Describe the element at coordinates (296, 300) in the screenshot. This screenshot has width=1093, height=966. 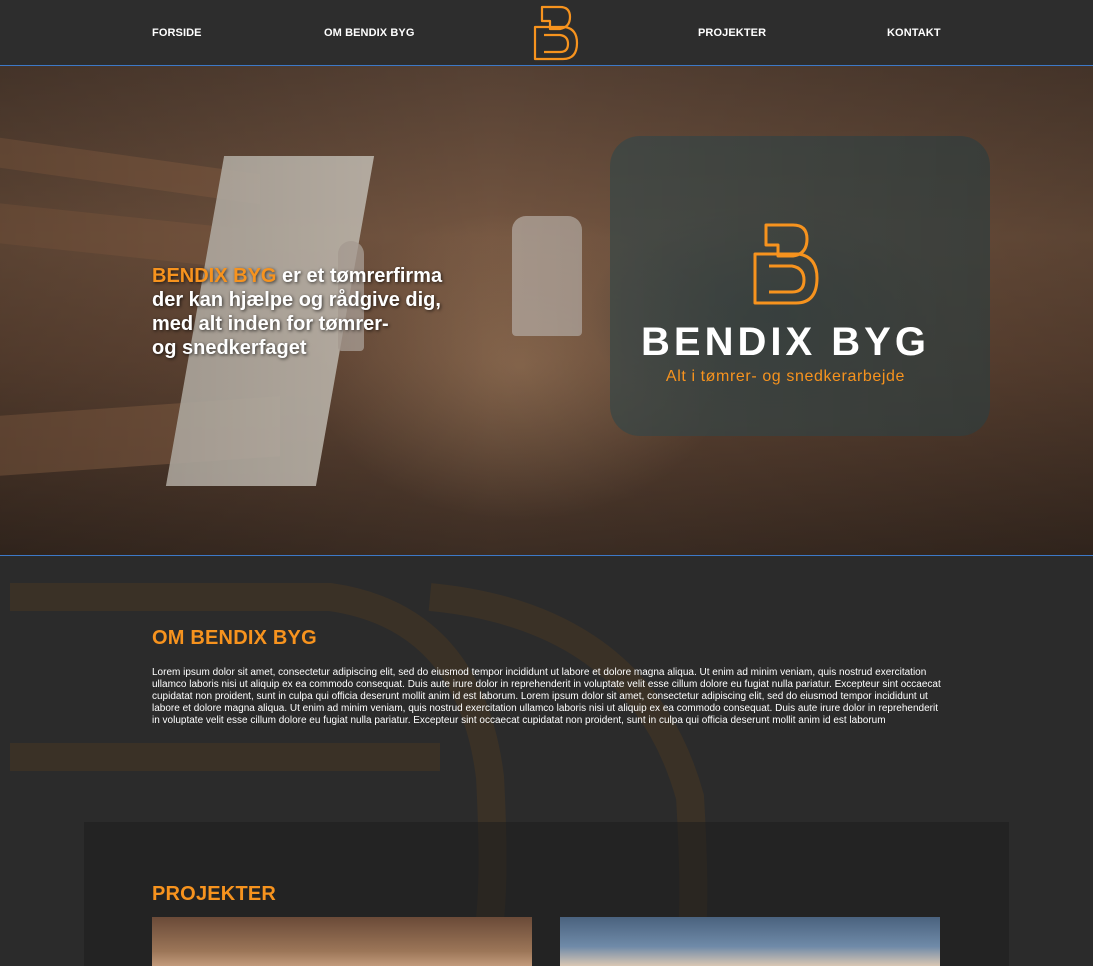
I see `hero-line: der kan hjælpe og rådgive dig,` at that location.